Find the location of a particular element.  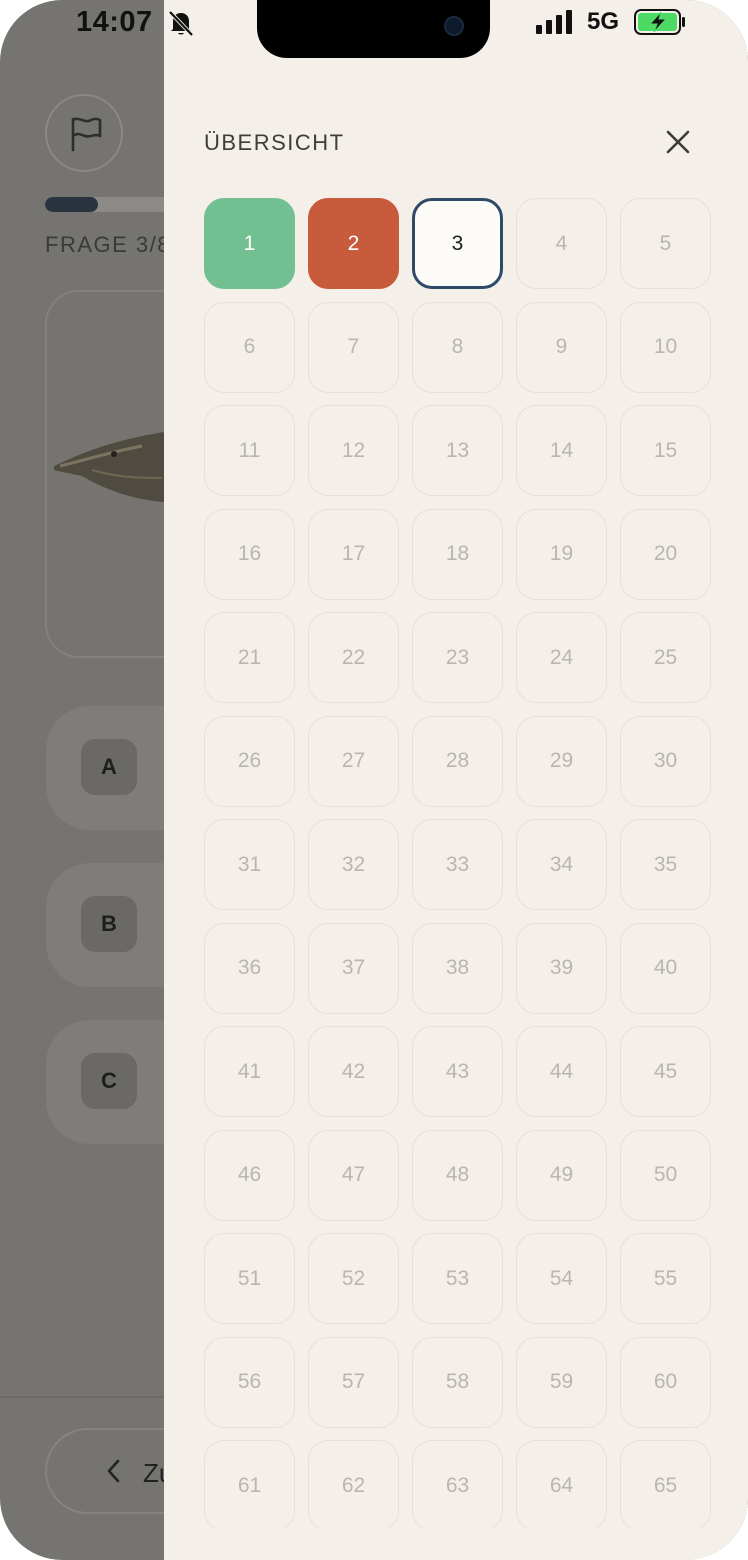

question-cell-14: 14 is located at coordinates (561, 450).